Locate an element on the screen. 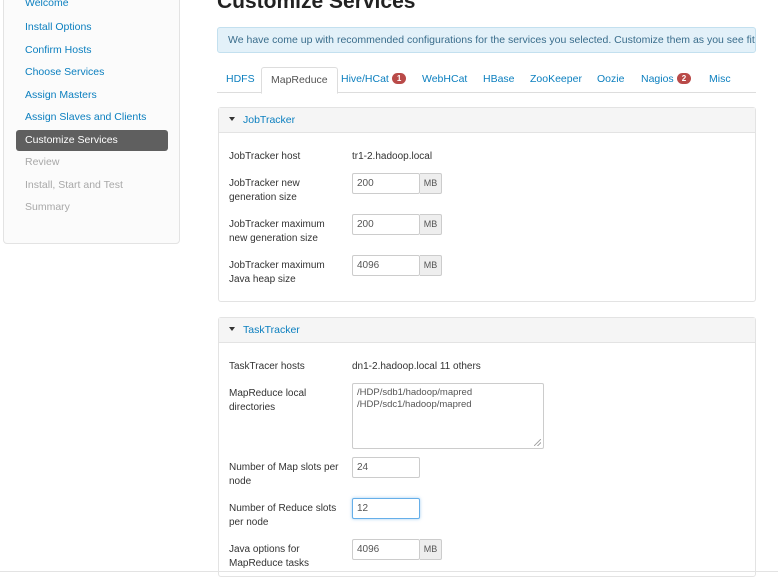  error-count-badge: 1 is located at coordinates (399, 78).